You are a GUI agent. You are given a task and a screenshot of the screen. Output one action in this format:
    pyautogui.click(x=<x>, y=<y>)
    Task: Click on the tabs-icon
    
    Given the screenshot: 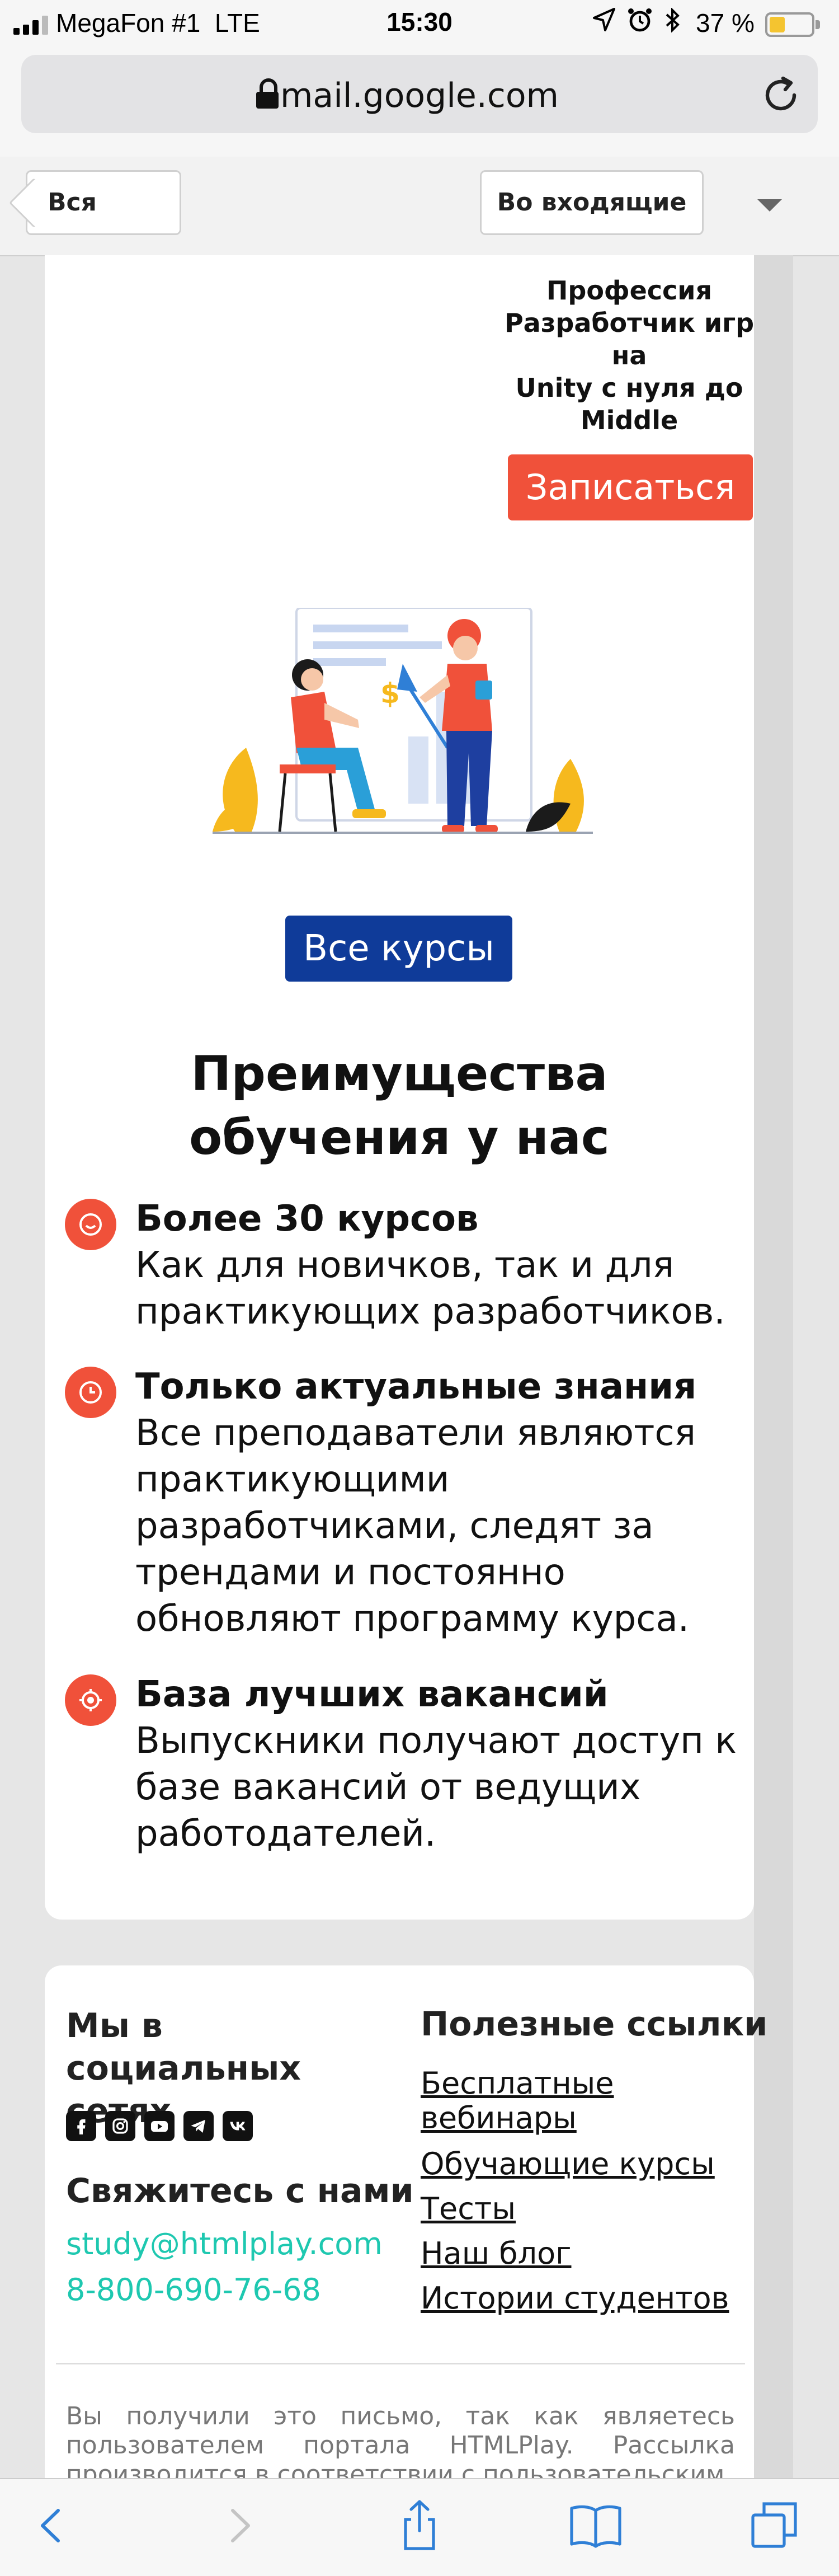 What is the action you would take?
    pyautogui.click(x=774, y=2525)
    